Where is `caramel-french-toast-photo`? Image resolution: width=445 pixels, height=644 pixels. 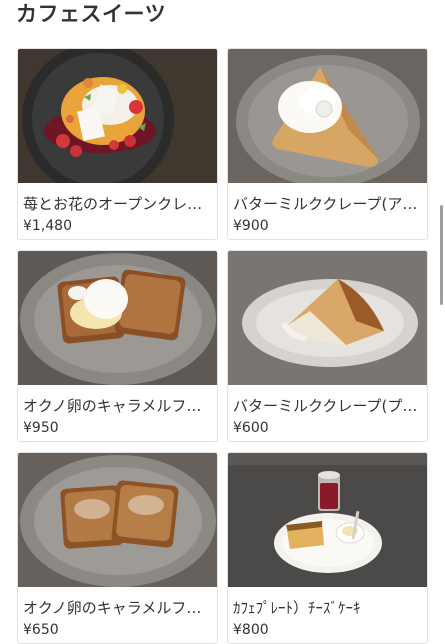 caramel-french-toast-photo is located at coordinates (117, 520).